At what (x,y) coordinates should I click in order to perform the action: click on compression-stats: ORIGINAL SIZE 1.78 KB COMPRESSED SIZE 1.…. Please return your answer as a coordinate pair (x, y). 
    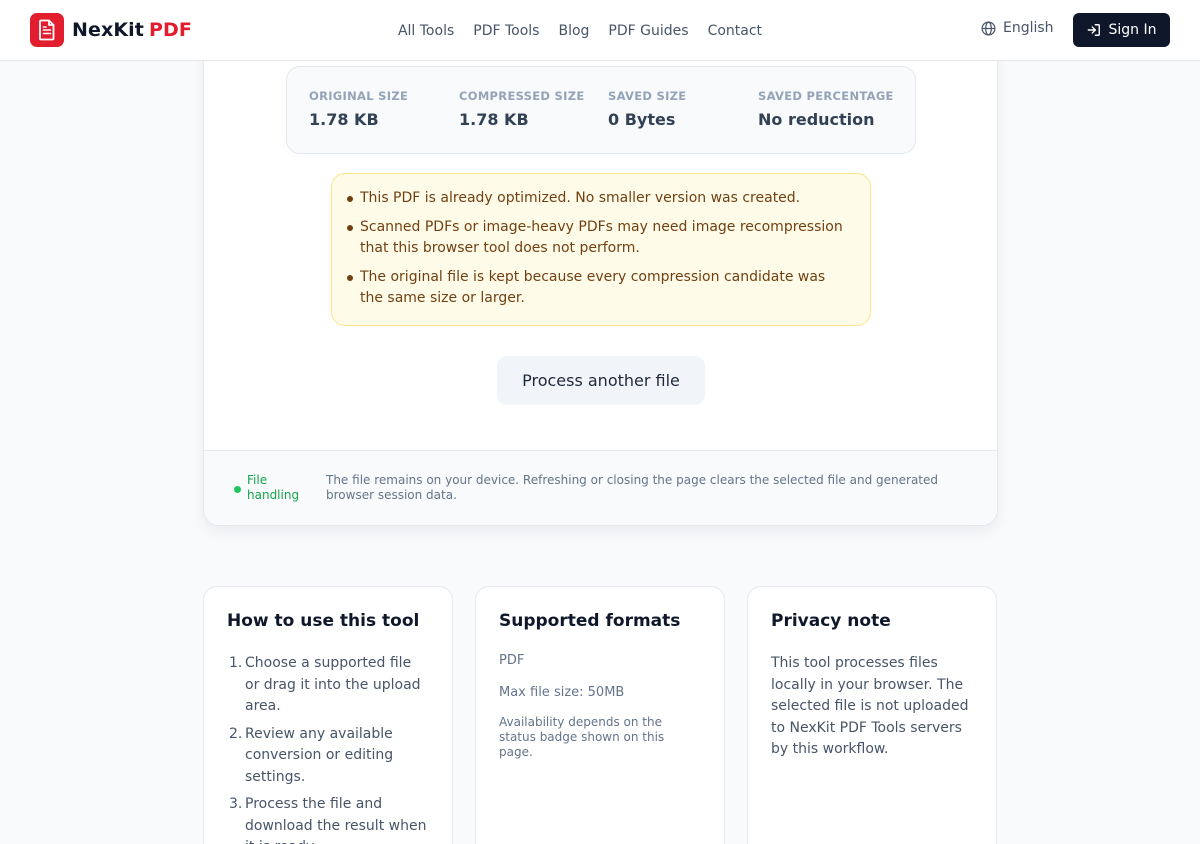
    Looking at the image, I should click on (601, 110).